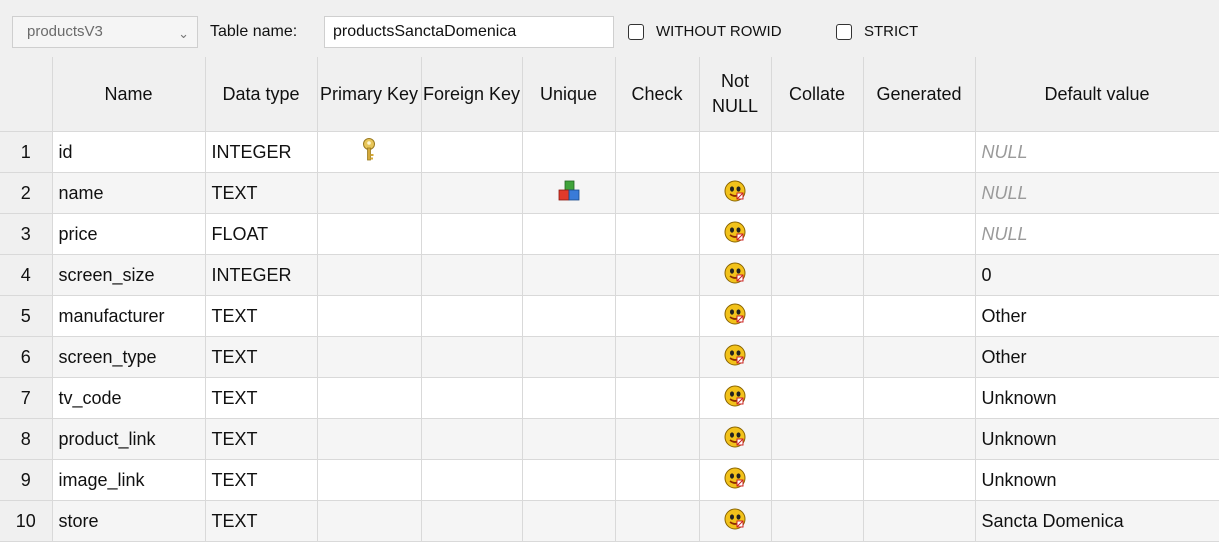 The height and width of the screenshot is (542, 1219). Describe the element at coordinates (129, 316) in the screenshot. I see `field-name-cell: manufacturer` at that location.